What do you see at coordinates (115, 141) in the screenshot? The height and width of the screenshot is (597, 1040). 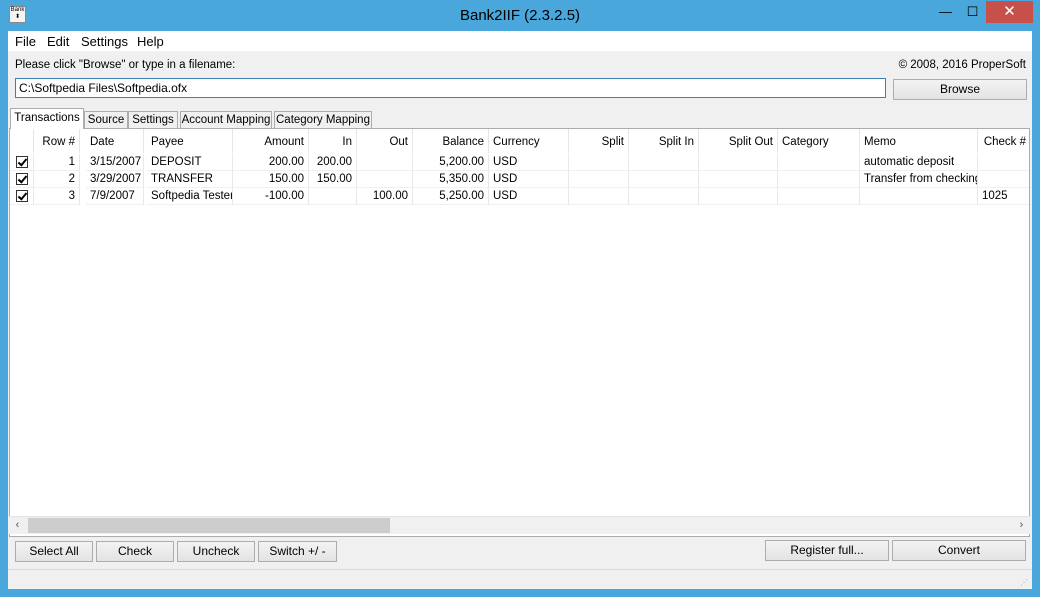 I see `col-date: Date` at bounding box center [115, 141].